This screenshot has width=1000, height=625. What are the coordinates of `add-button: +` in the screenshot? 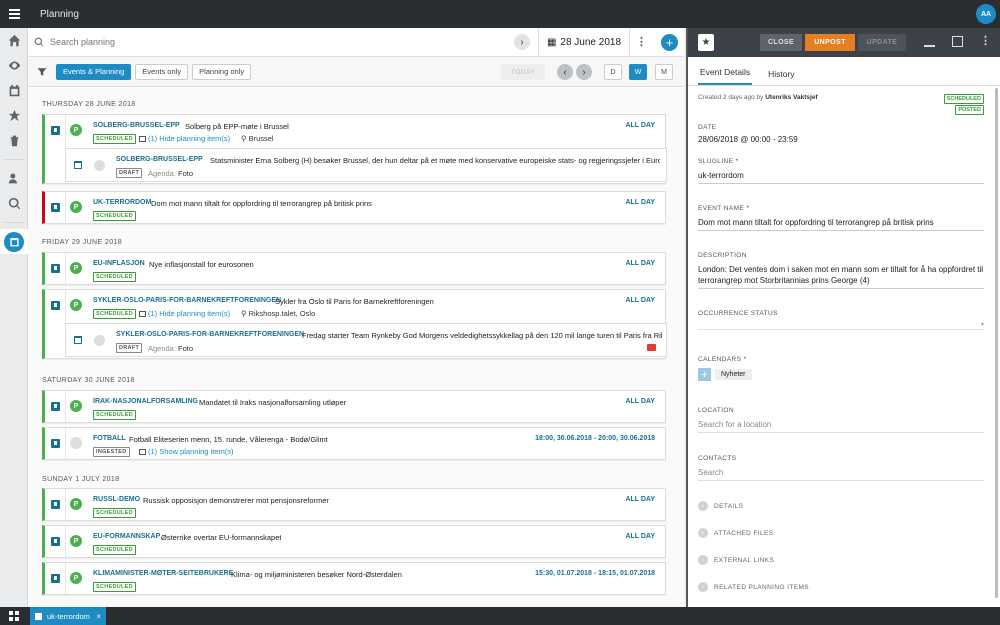 It's located at (669, 42).